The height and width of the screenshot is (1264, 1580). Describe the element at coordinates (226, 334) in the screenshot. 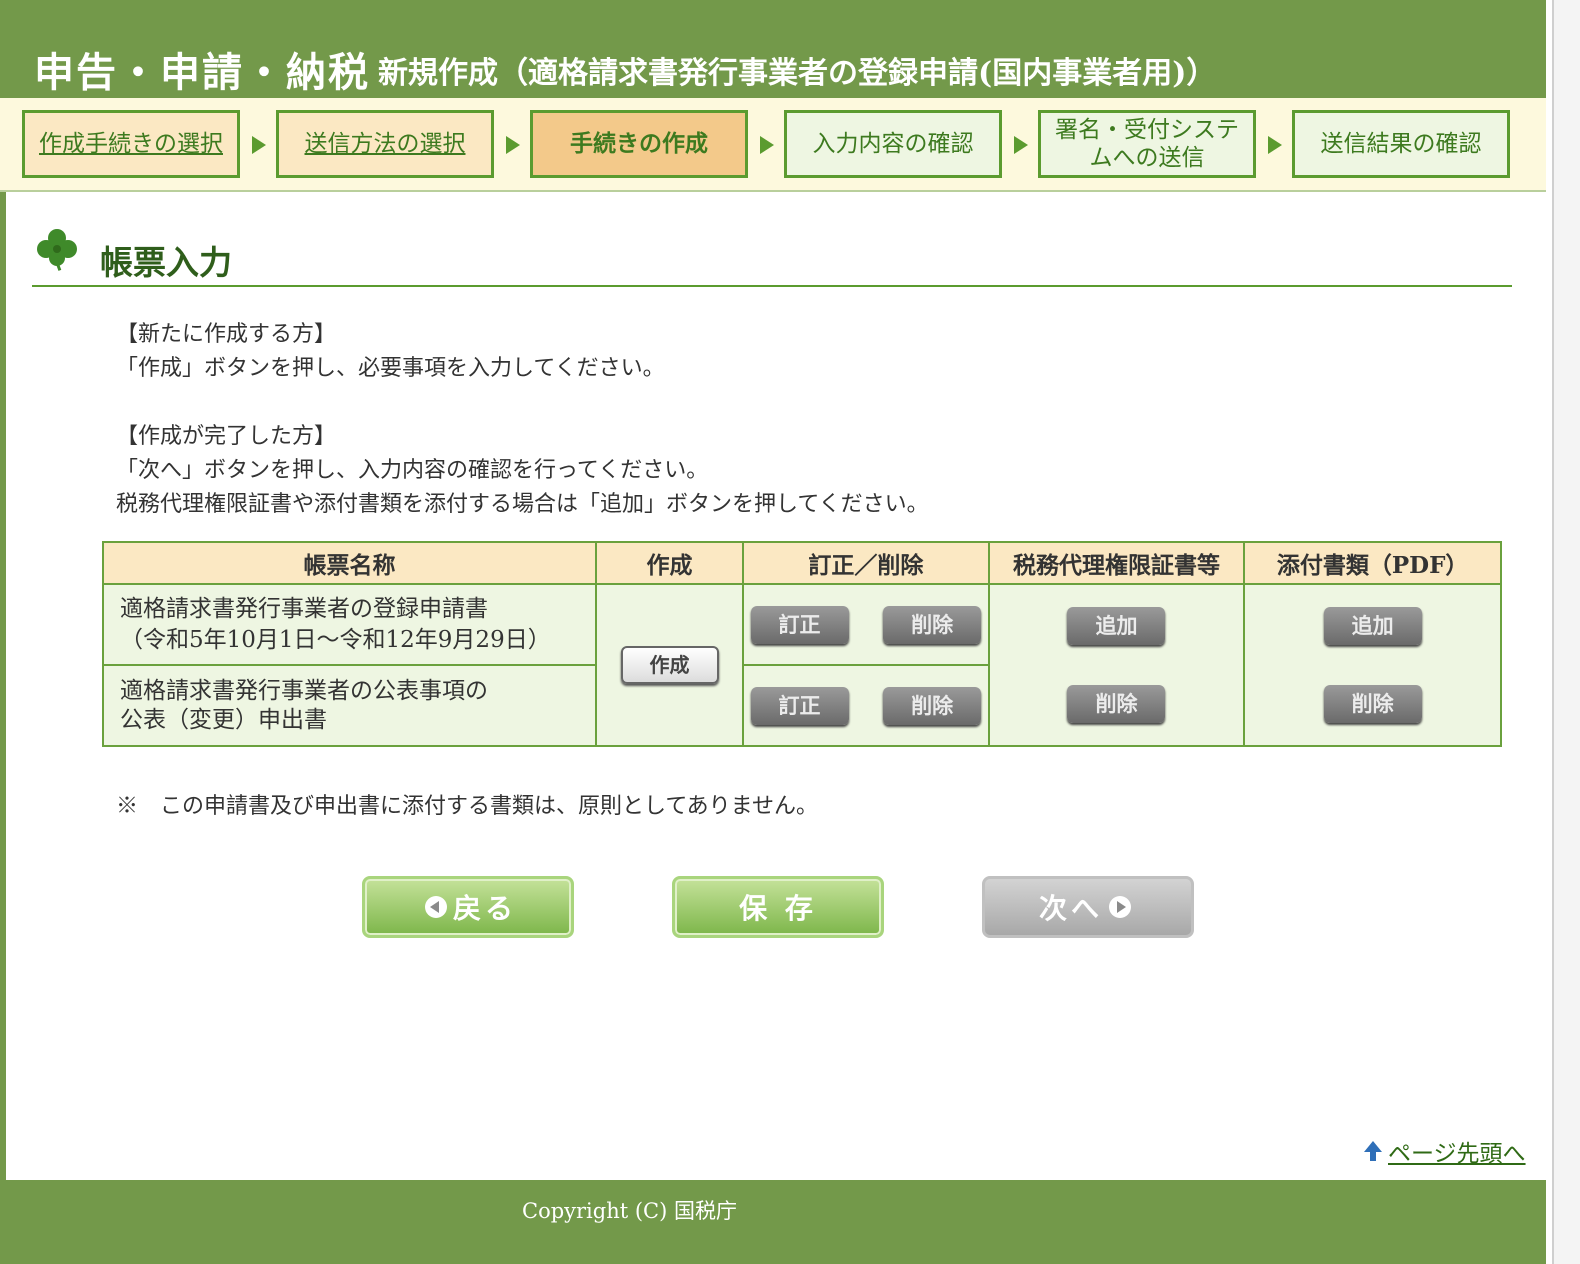

I see `instruction-new-heading: 【新たに作成する方】` at that location.